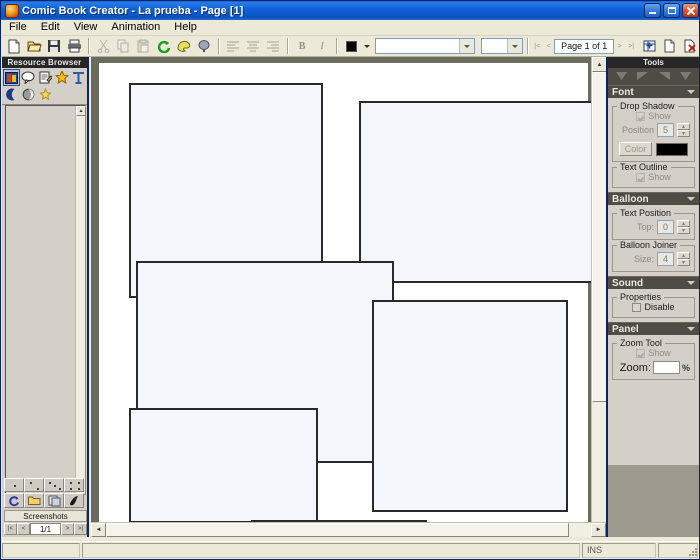 The image size is (700, 560). What do you see at coordinates (123, 46) in the screenshot?
I see `copy-icon` at bounding box center [123, 46].